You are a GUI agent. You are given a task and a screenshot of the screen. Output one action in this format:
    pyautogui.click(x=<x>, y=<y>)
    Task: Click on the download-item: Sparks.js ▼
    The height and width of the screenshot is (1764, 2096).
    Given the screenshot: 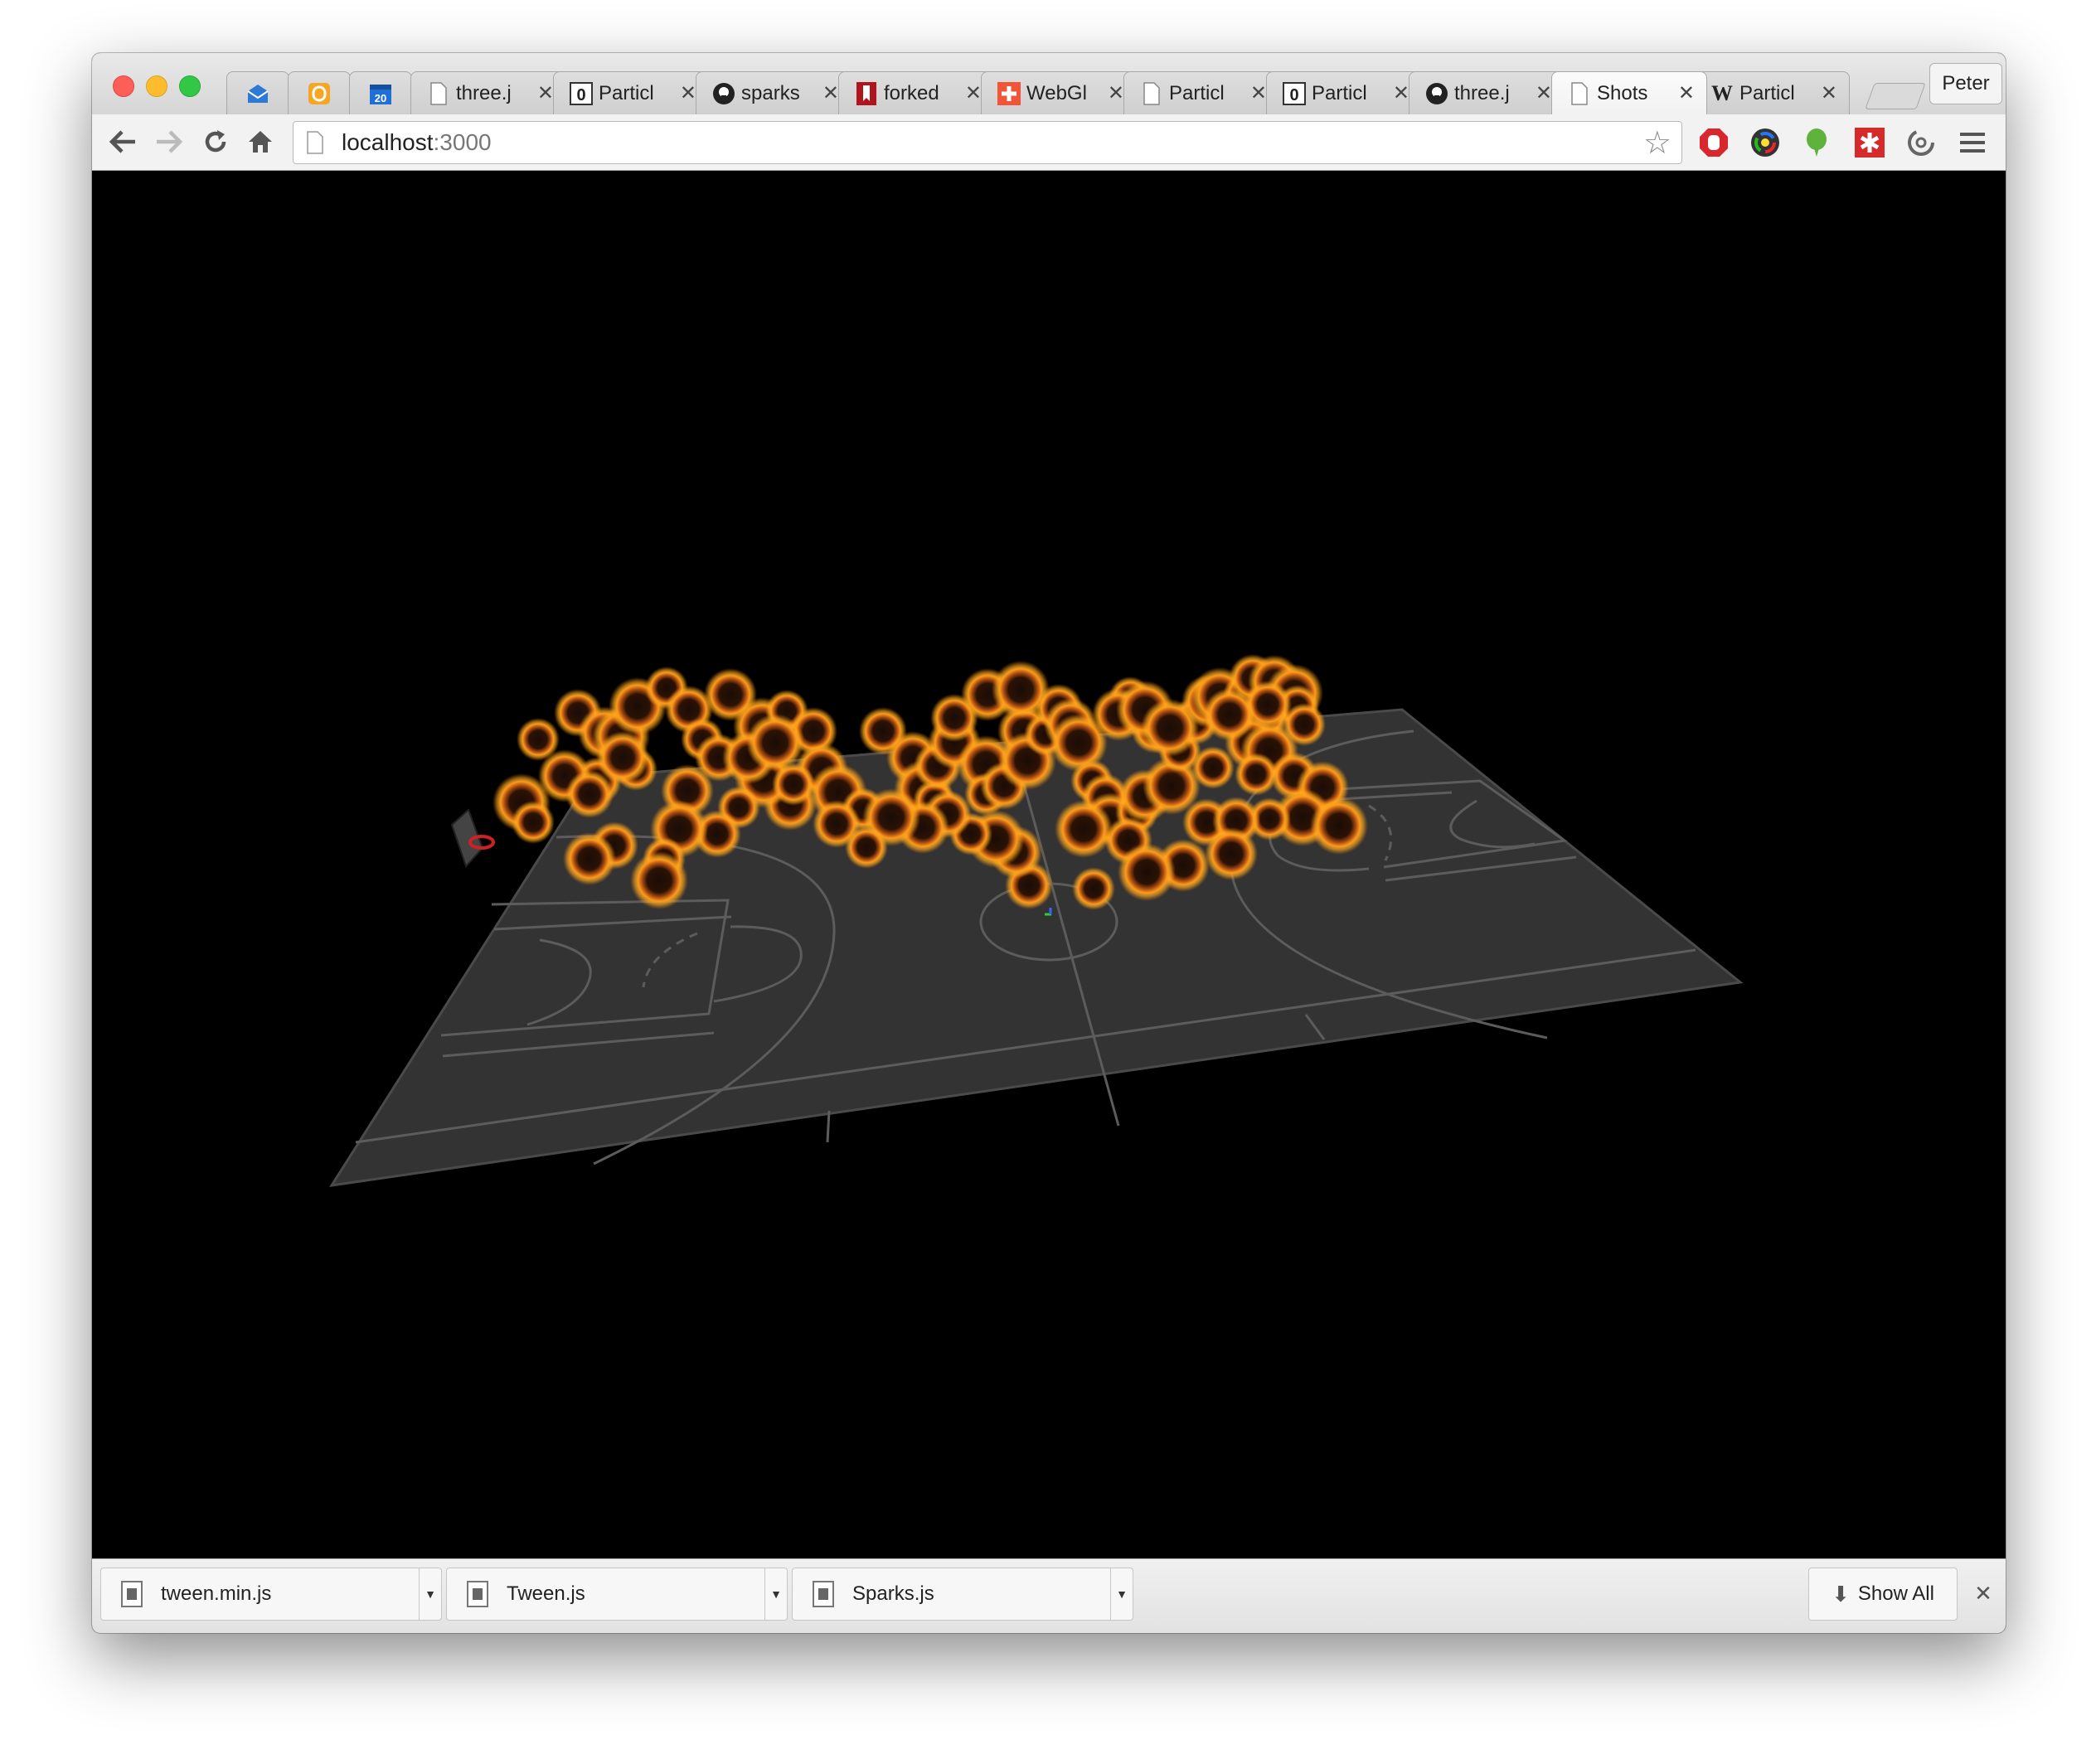 What is the action you would take?
    pyautogui.click(x=962, y=1594)
    